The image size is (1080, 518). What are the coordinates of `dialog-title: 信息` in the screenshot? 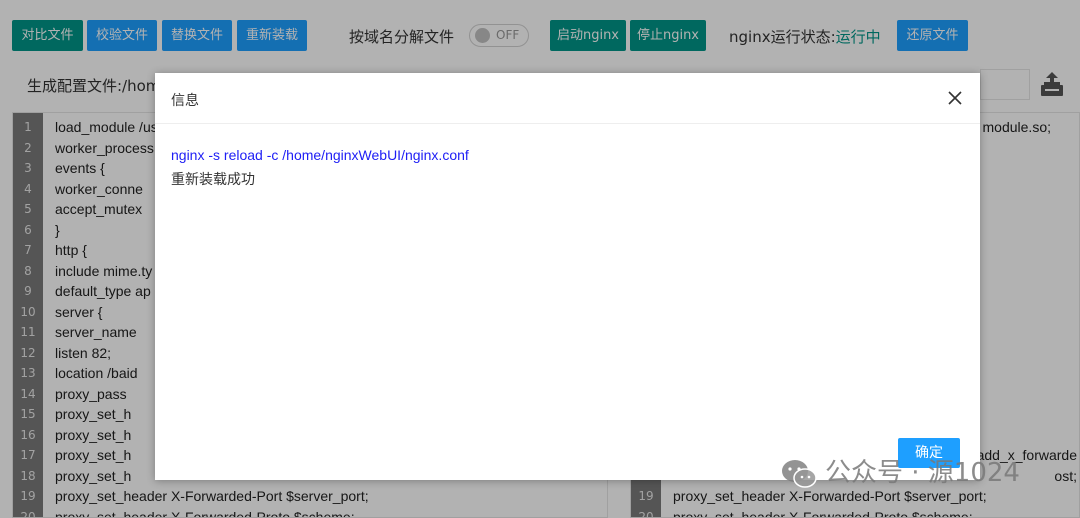 It's located at (185, 101).